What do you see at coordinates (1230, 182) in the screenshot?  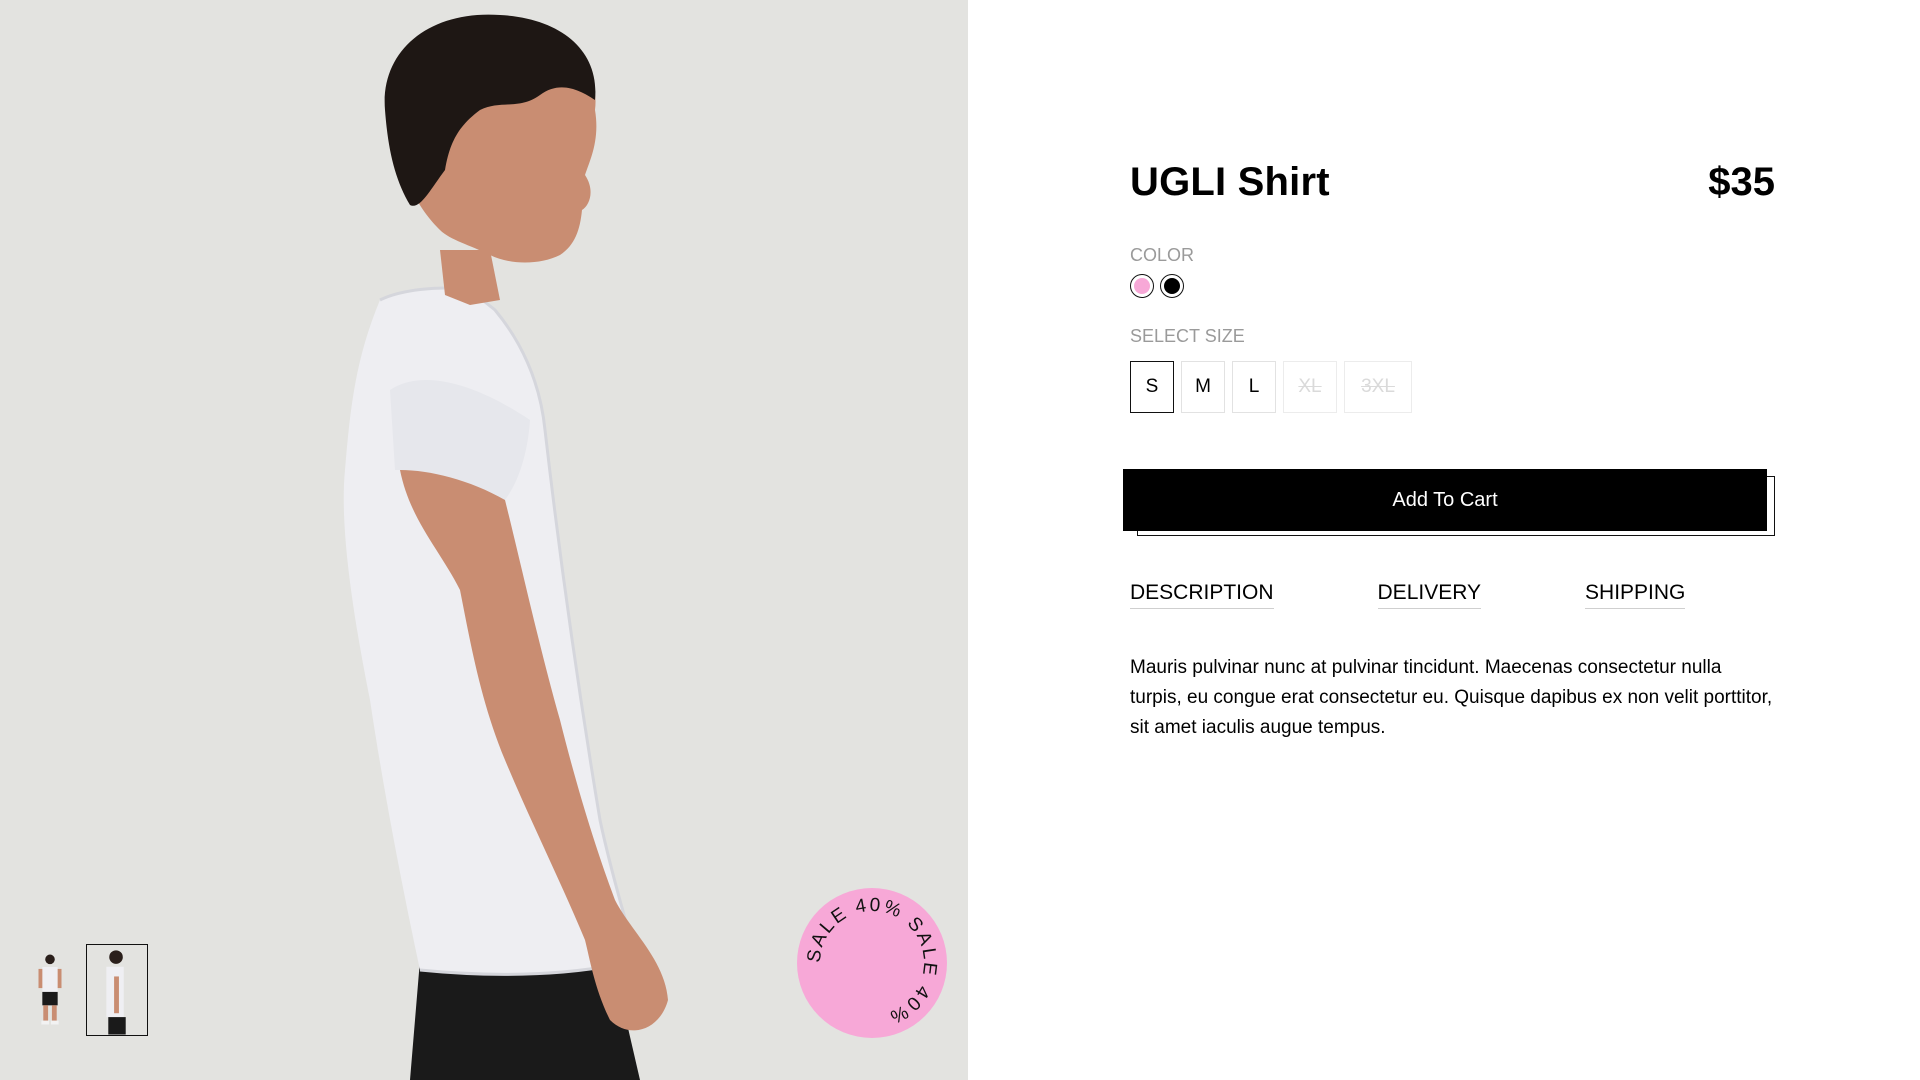 I see `product-title: UGLI Shirt` at bounding box center [1230, 182].